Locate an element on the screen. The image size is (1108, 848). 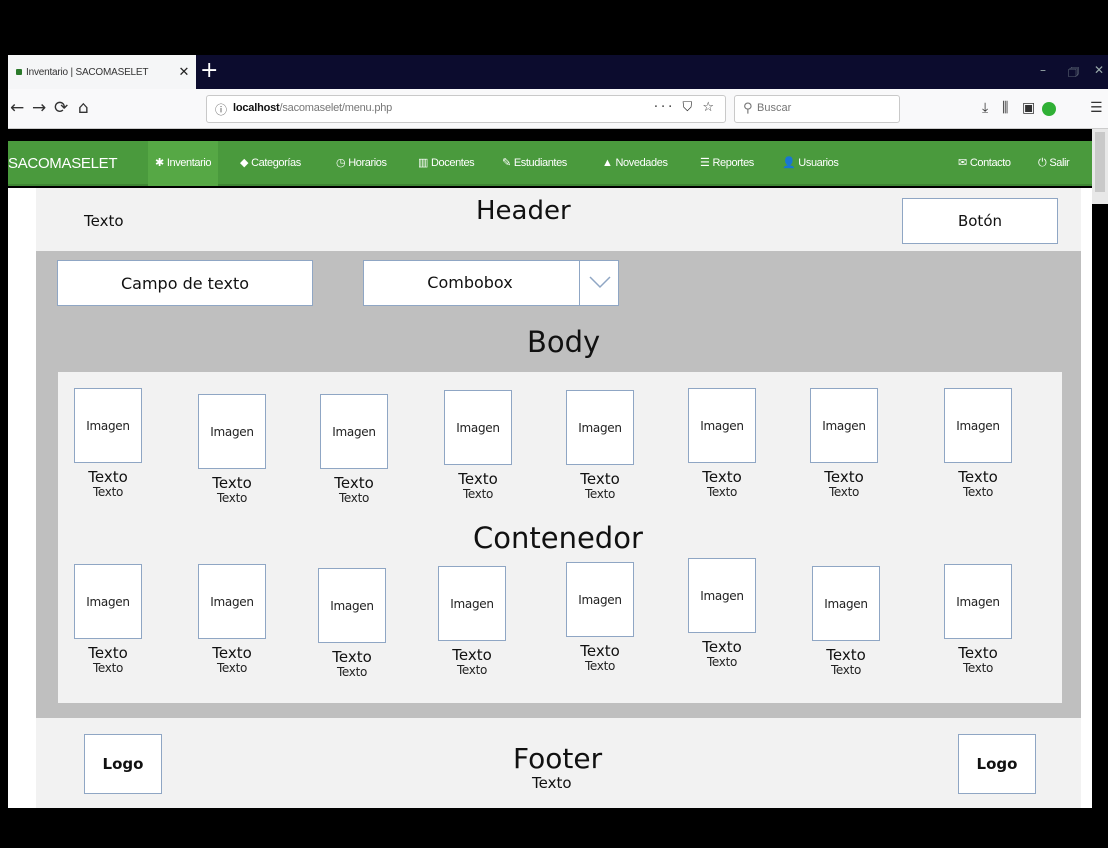
nav-item-novedades: ▲ Novedades is located at coordinates (635, 163).